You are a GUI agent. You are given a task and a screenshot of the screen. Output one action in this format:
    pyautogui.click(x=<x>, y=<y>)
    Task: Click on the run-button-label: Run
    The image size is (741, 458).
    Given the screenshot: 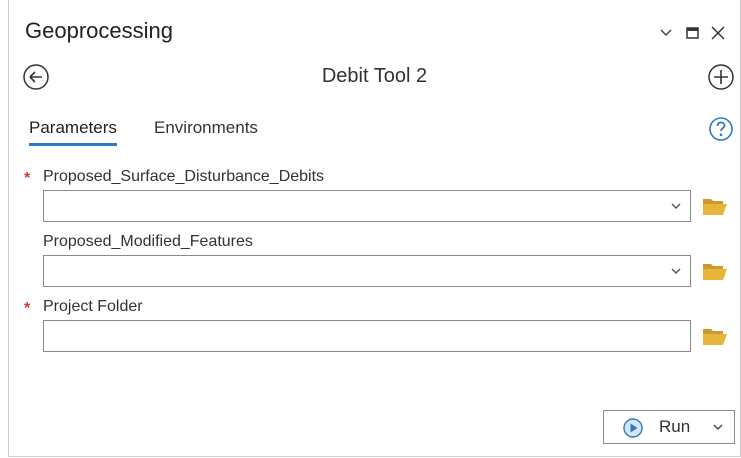 What is the action you would take?
    pyautogui.click(x=675, y=426)
    